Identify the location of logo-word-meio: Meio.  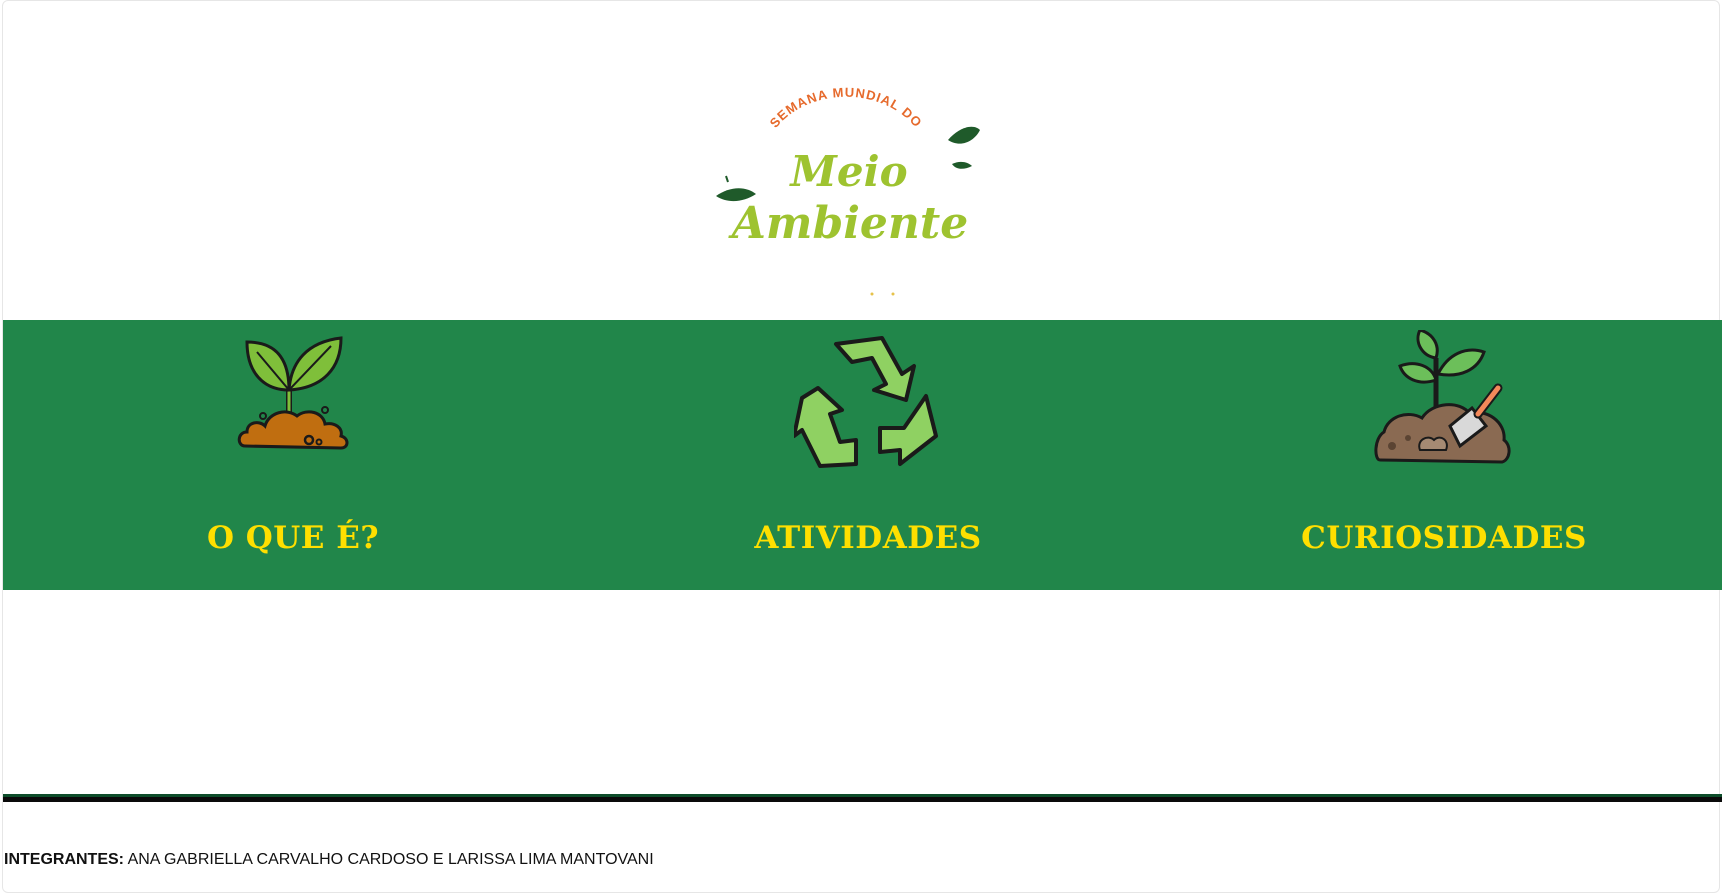
(847, 171).